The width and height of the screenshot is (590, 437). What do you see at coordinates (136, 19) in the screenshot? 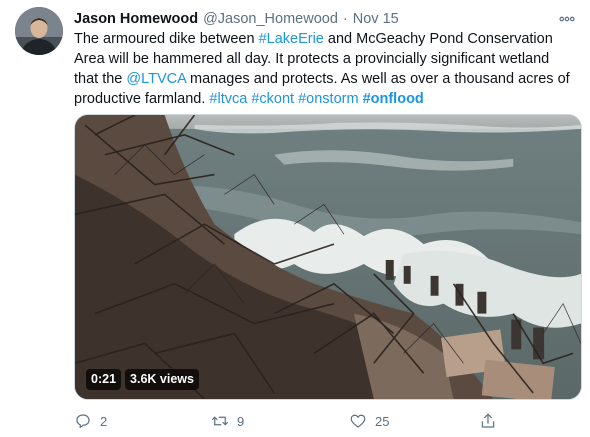
I see `author-name: Jason Homewood` at bounding box center [136, 19].